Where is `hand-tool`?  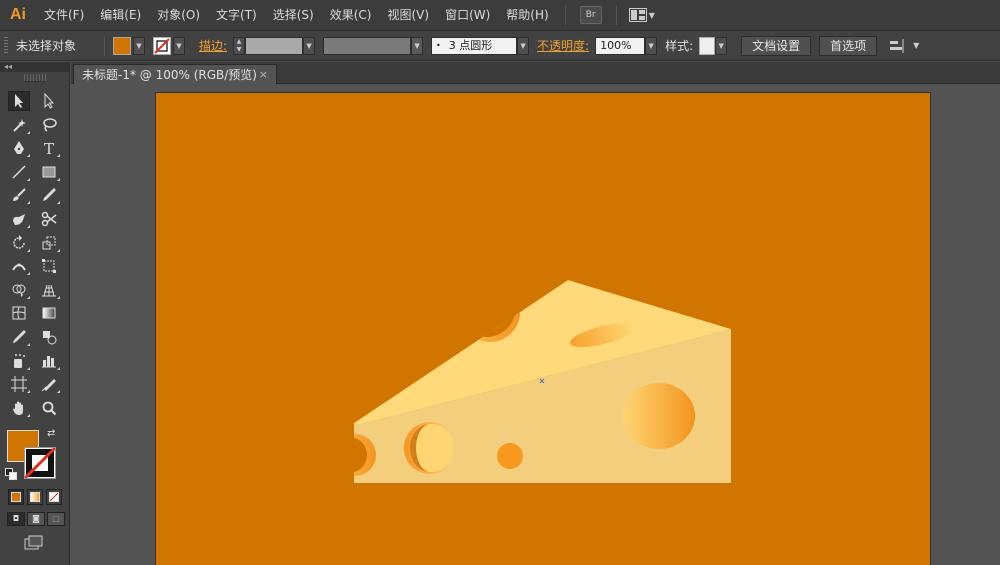 hand-tool is located at coordinates (19, 408).